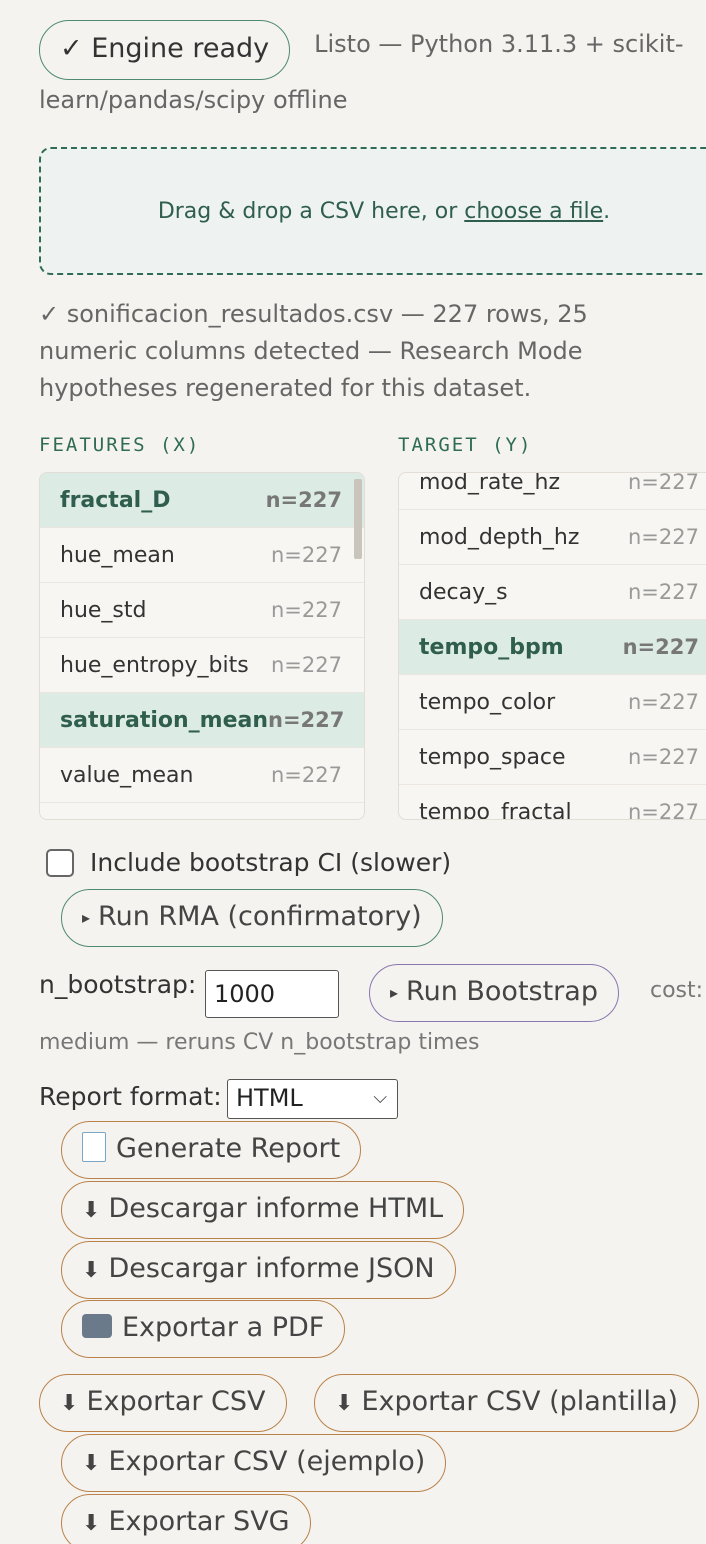 Image resolution: width=706 pixels, height=1544 pixels. I want to click on download-json-button: ⬇ Descargar informe JSON, so click(258, 1270).